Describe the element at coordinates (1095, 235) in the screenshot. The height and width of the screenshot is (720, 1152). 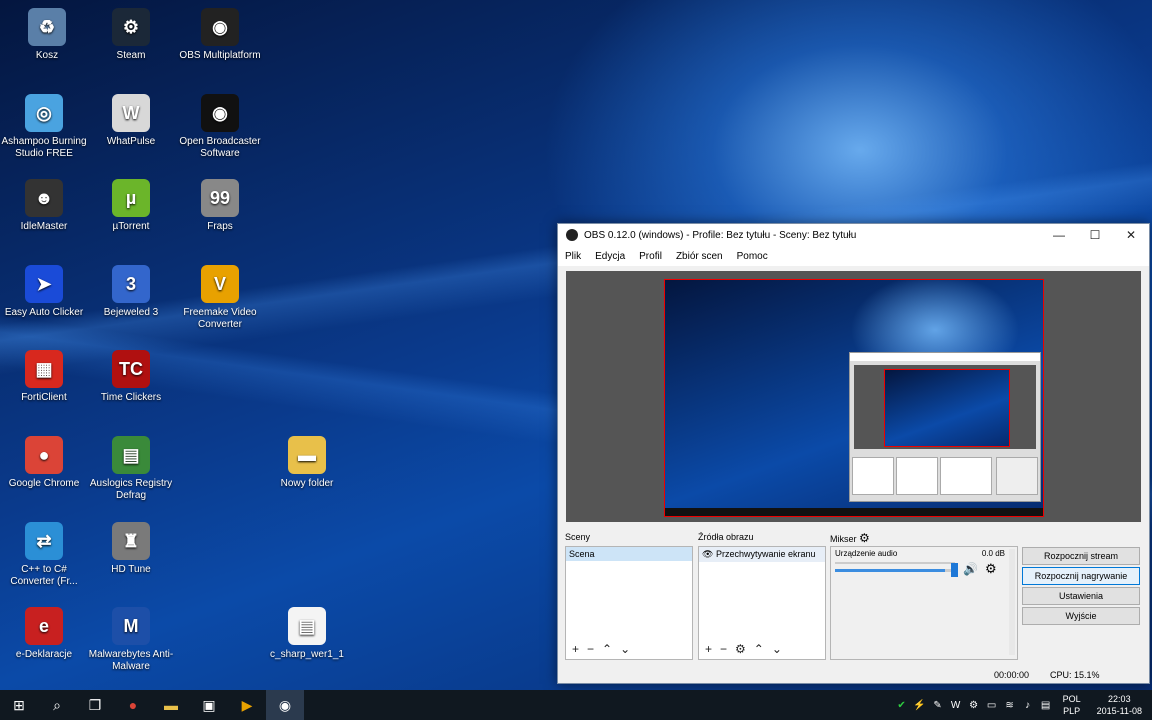
I see `maximize-icon: ☐` at that location.